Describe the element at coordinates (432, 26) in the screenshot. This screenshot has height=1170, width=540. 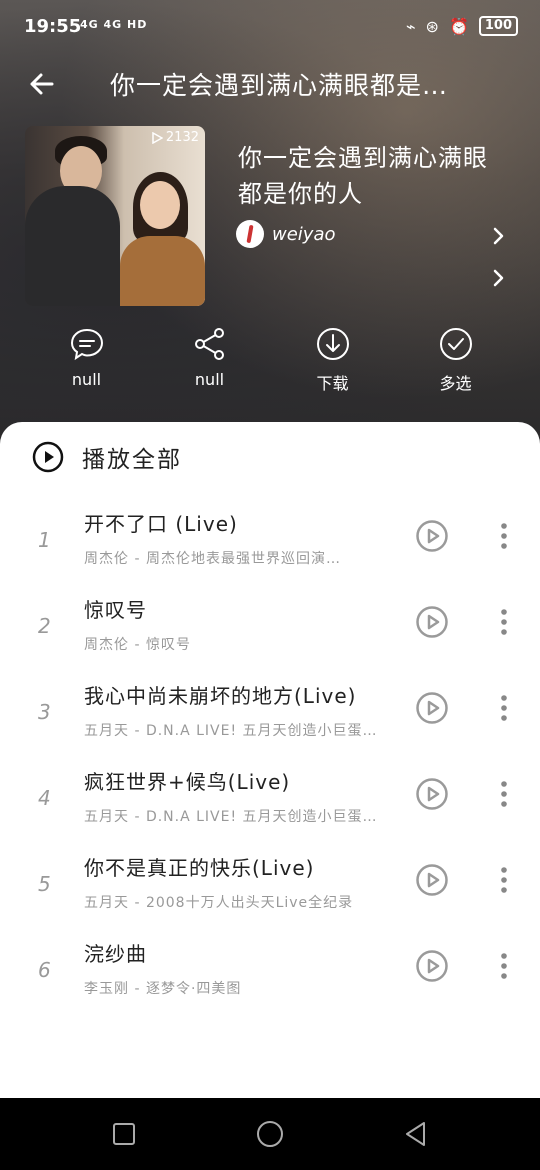
I see `lock-rotation-icon: ⊛` at that location.